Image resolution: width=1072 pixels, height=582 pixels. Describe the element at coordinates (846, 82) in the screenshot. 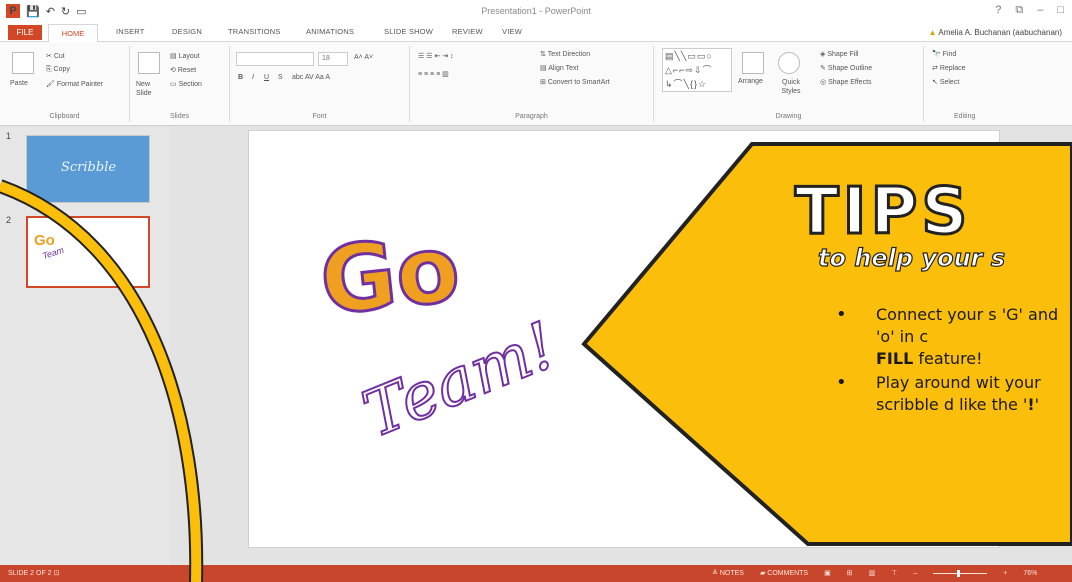

I see `shape-effects-button: ◎ Shape Effects` at that location.